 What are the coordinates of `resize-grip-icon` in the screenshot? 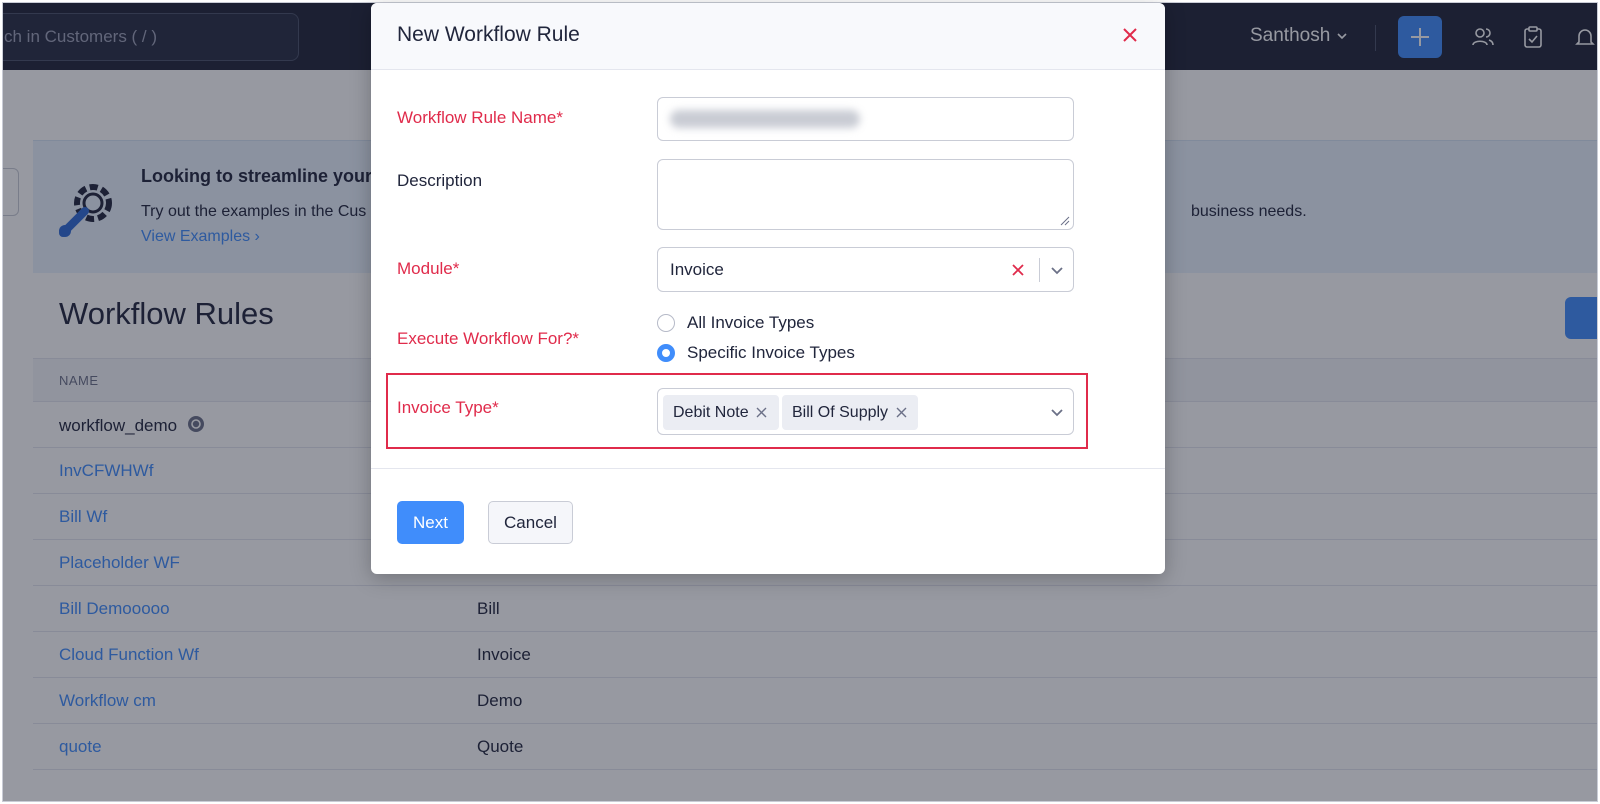 It's located at (1065, 221).